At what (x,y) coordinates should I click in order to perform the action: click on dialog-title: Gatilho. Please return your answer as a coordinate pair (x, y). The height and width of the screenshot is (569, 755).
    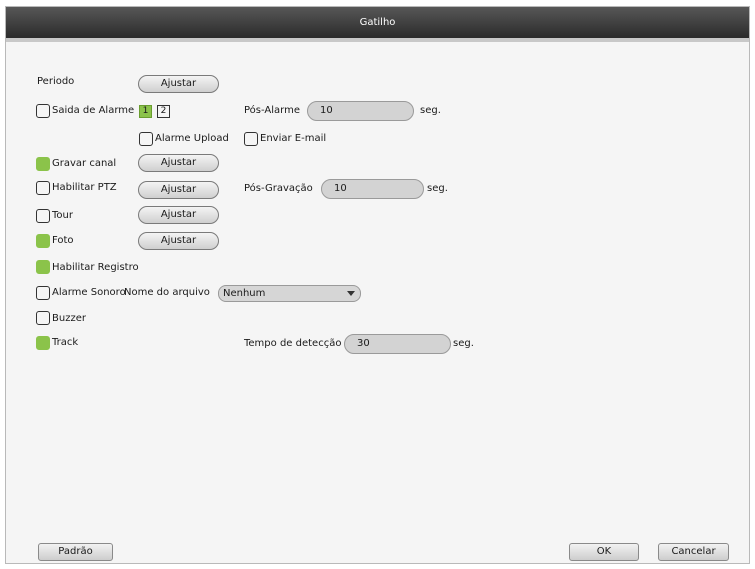
    Looking at the image, I should click on (377, 22).